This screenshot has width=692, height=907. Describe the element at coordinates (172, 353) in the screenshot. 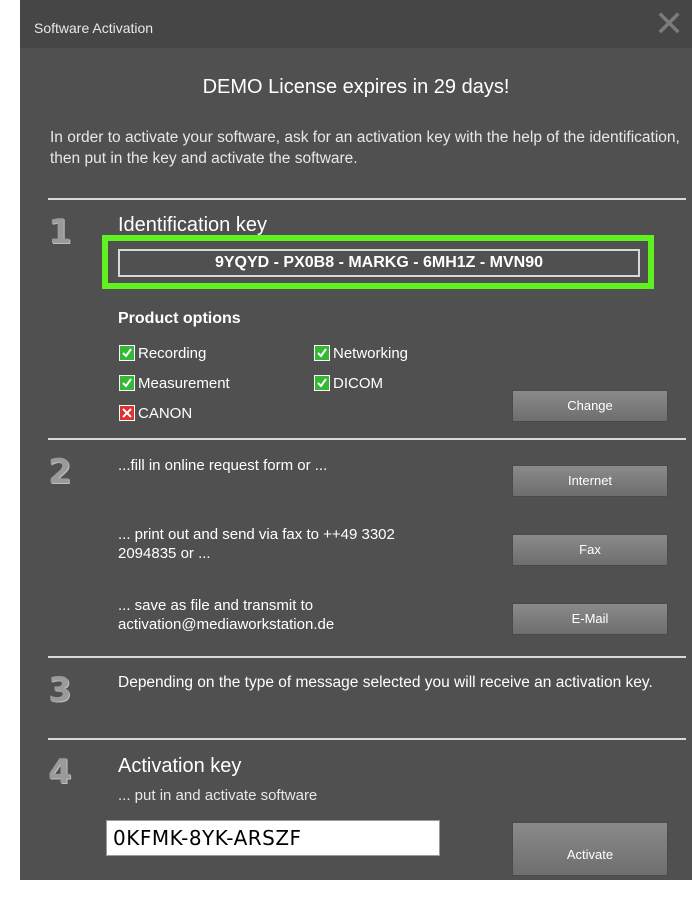

I see `option-label: Recording` at that location.